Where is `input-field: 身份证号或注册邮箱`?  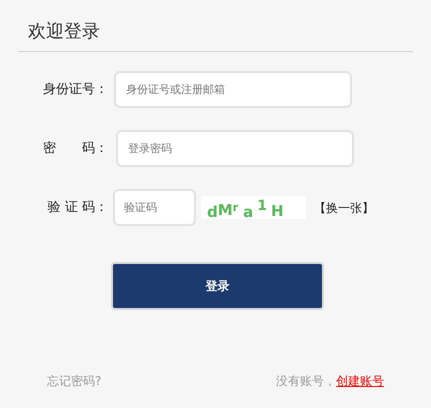
input-field: 身份证号或注册邮箱 is located at coordinates (233, 89).